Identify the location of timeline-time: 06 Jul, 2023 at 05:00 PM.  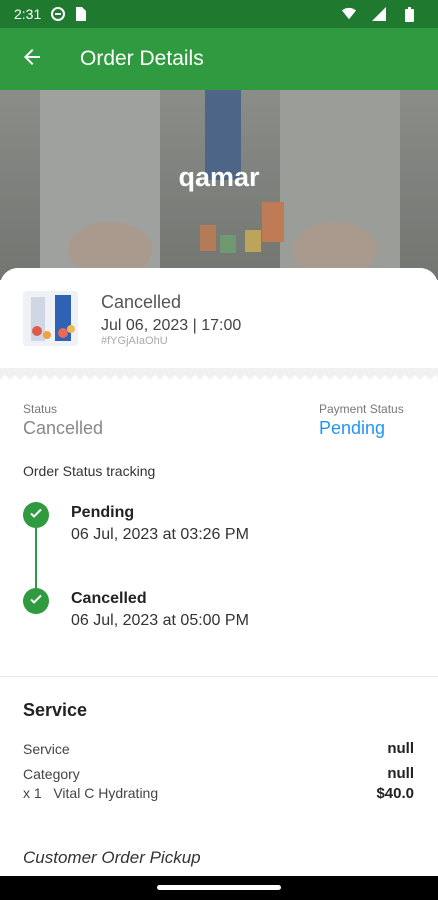
(160, 620).